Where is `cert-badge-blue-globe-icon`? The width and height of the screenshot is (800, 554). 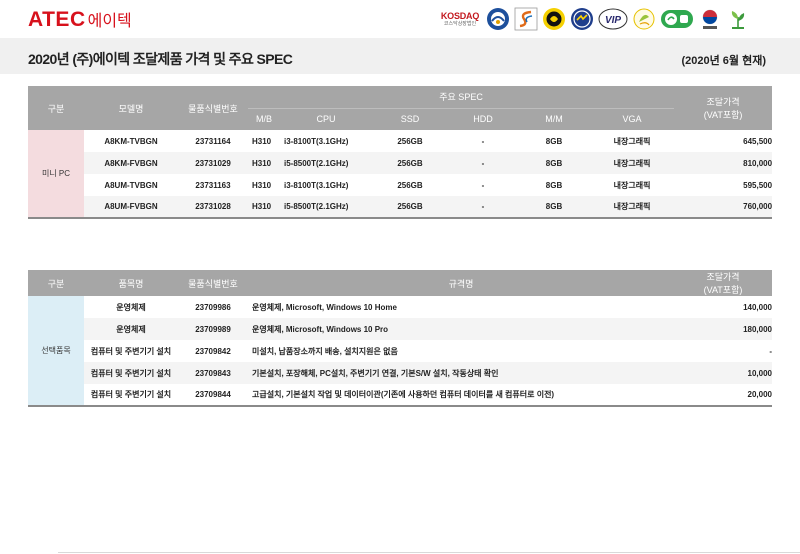
cert-badge-blue-globe-icon is located at coordinates (582, 19).